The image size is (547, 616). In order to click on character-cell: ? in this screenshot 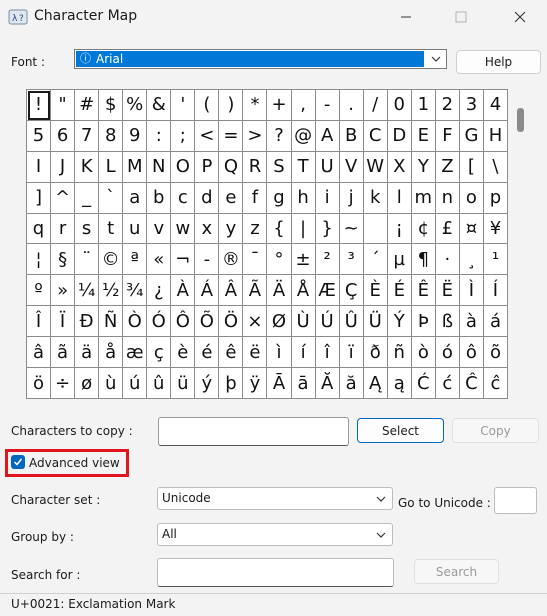, I will do `click(279, 136)`.